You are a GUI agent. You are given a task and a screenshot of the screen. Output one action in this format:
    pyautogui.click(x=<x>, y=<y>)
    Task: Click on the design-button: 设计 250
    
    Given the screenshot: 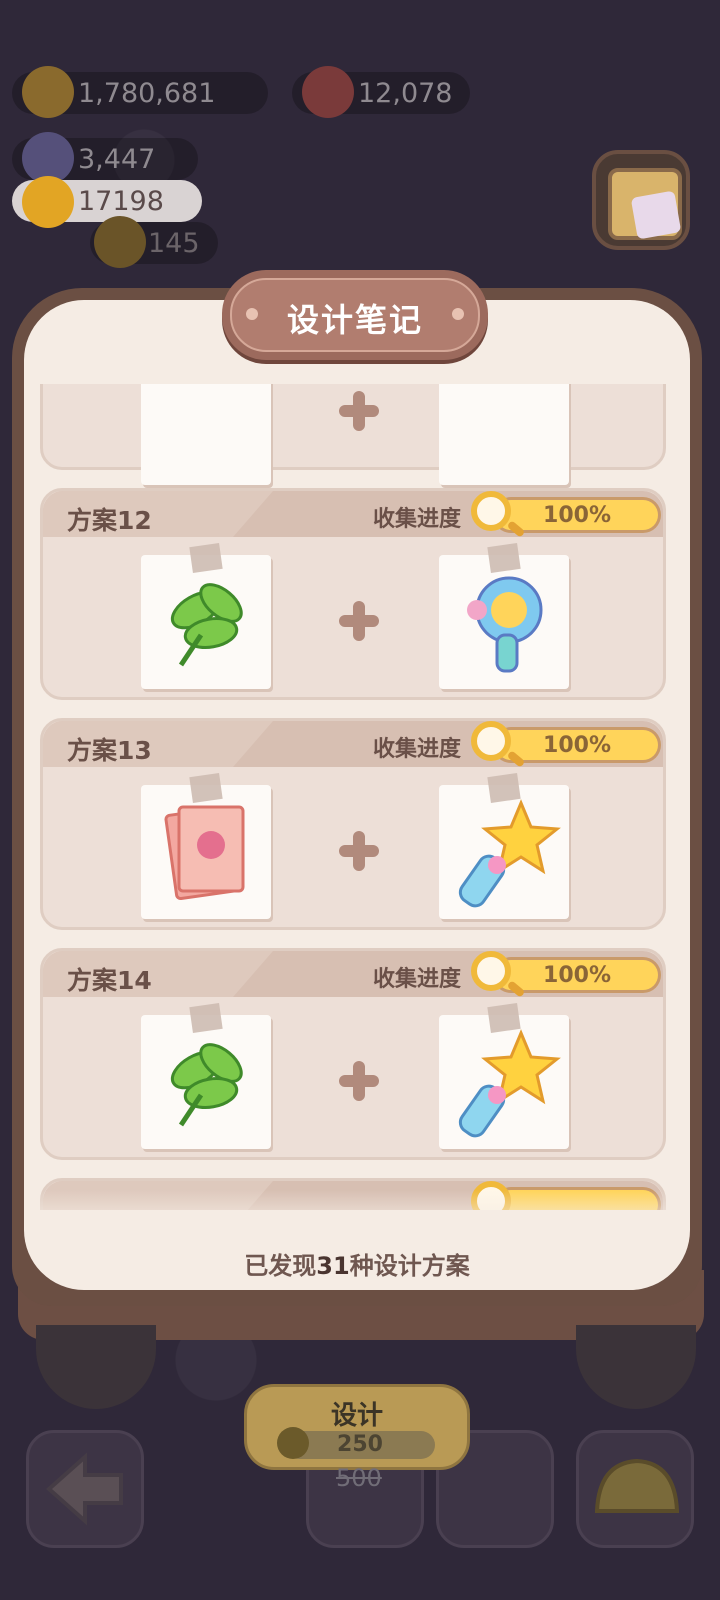 What is the action you would take?
    pyautogui.click(x=357, y=1427)
    